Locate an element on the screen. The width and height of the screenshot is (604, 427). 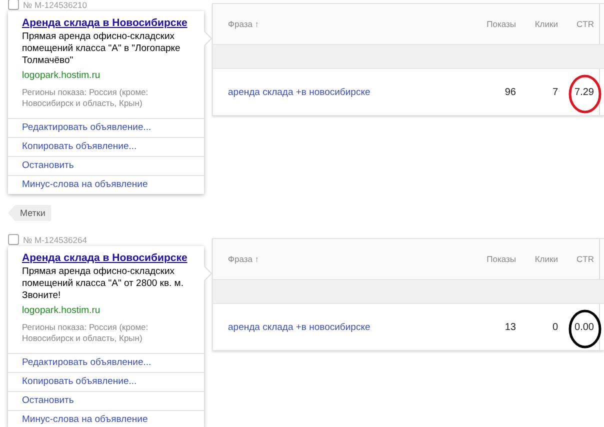
ad-number: № M-124536264 is located at coordinates (55, 239).